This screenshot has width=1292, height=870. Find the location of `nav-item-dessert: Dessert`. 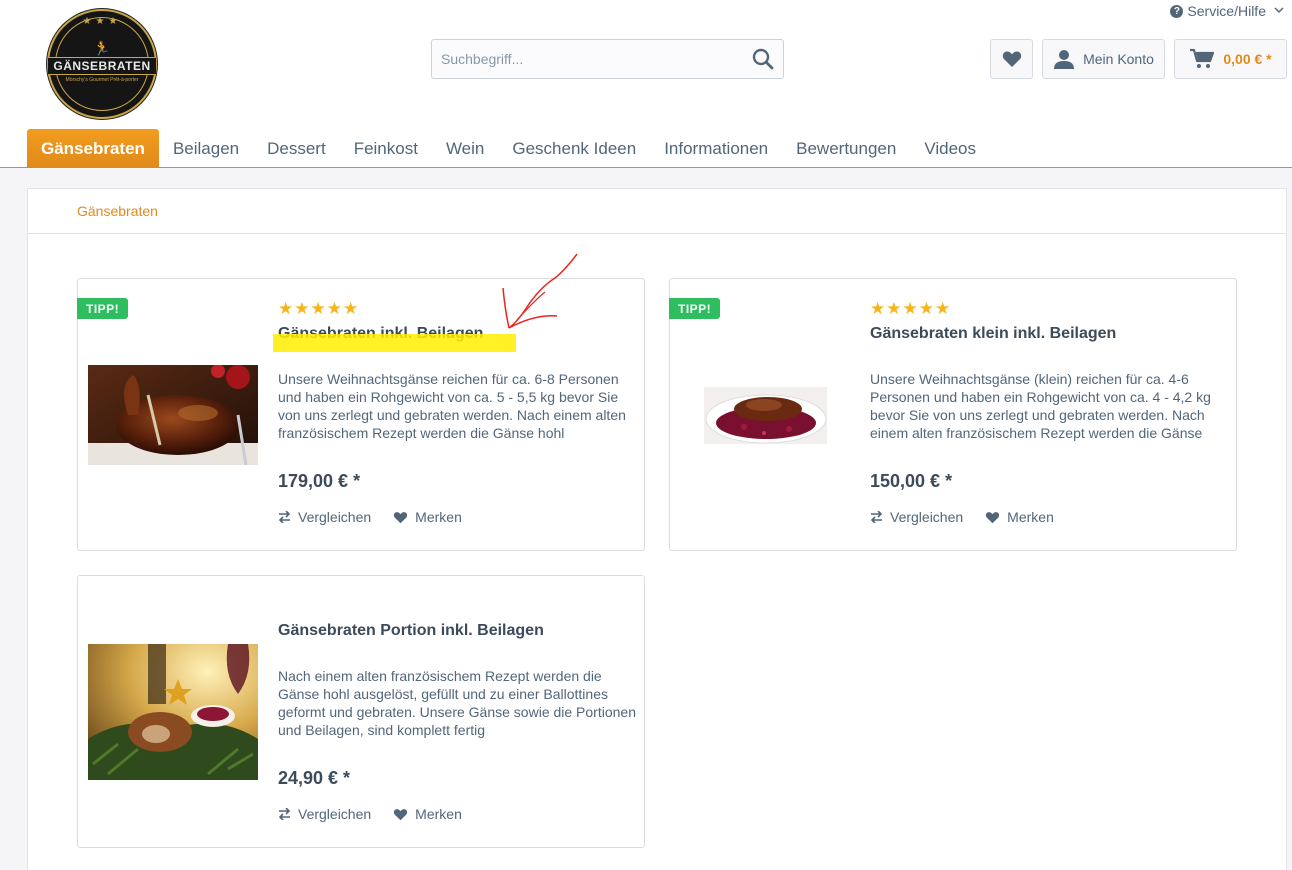

nav-item-dessert: Dessert is located at coordinates (296, 148).